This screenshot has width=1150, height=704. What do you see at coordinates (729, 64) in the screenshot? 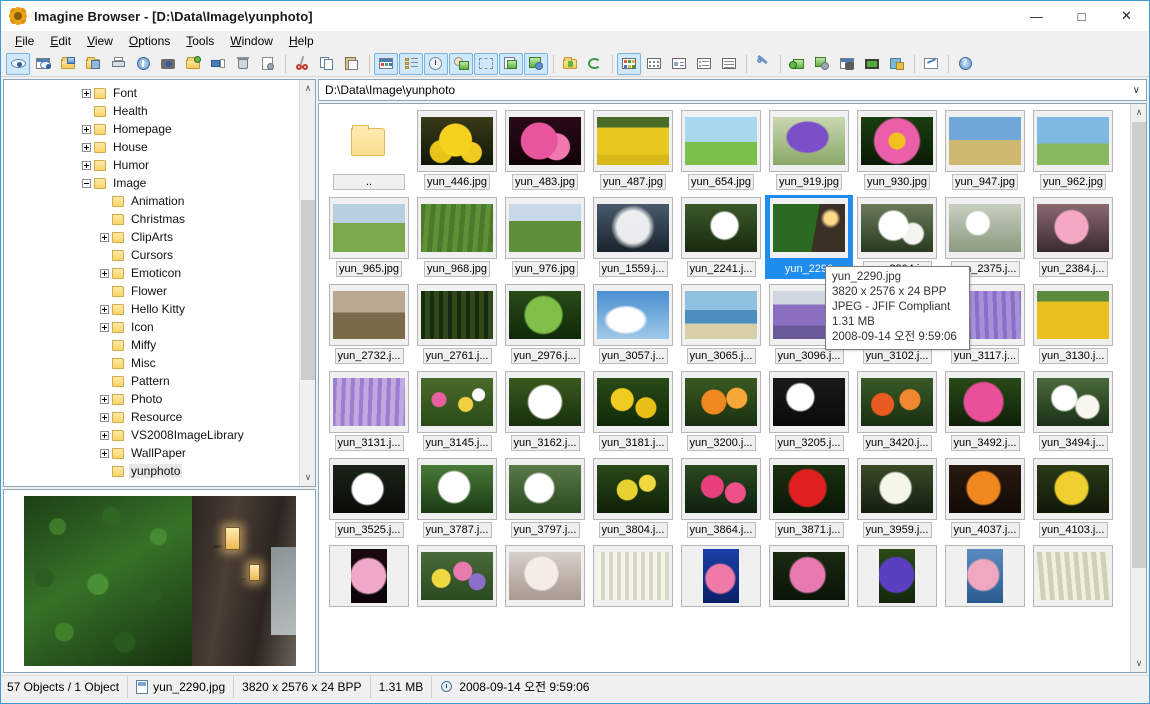
I see `view-details-icon` at bounding box center [729, 64].